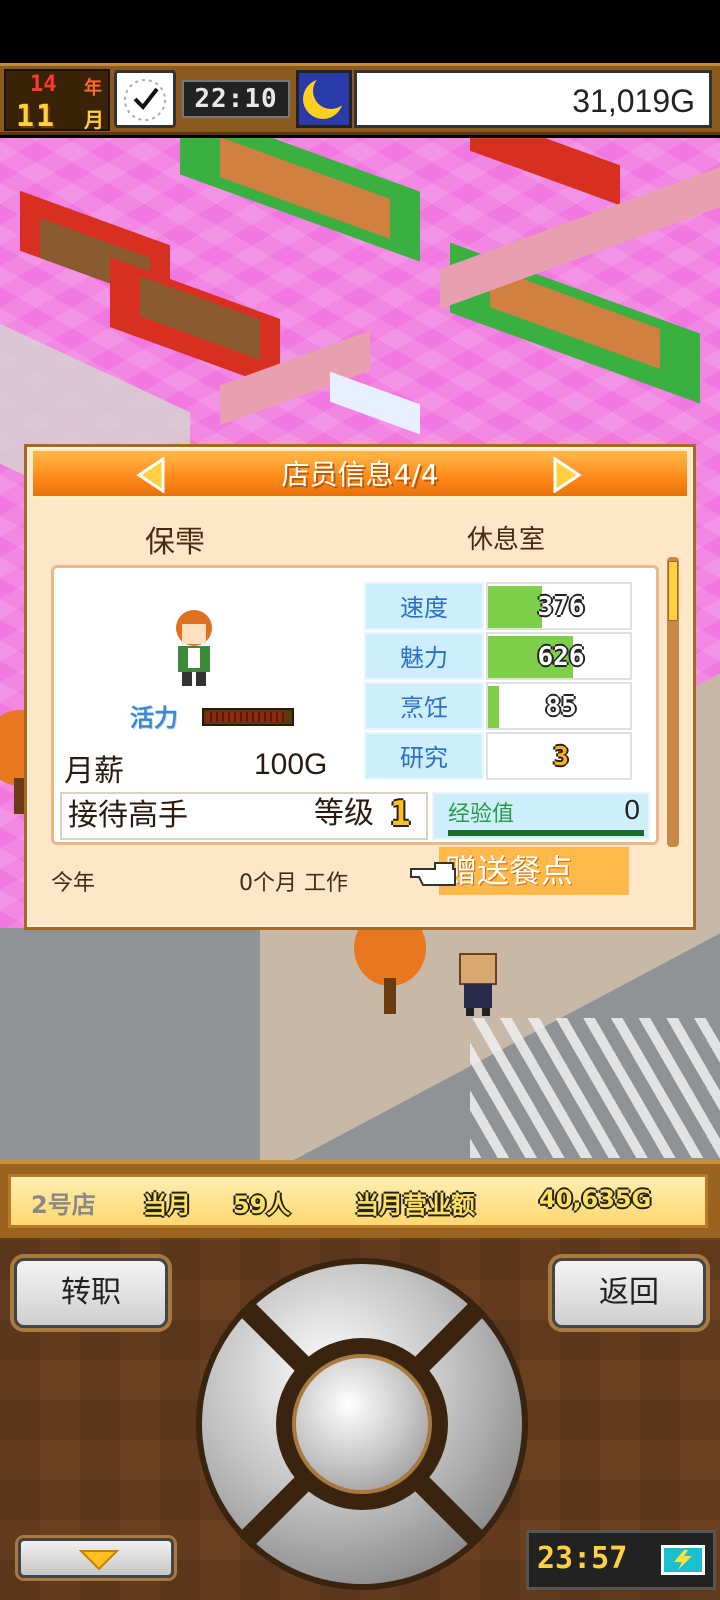  Describe the element at coordinates (262, 1205) in the screenshot. I see `customer-count: 59人` at that location.